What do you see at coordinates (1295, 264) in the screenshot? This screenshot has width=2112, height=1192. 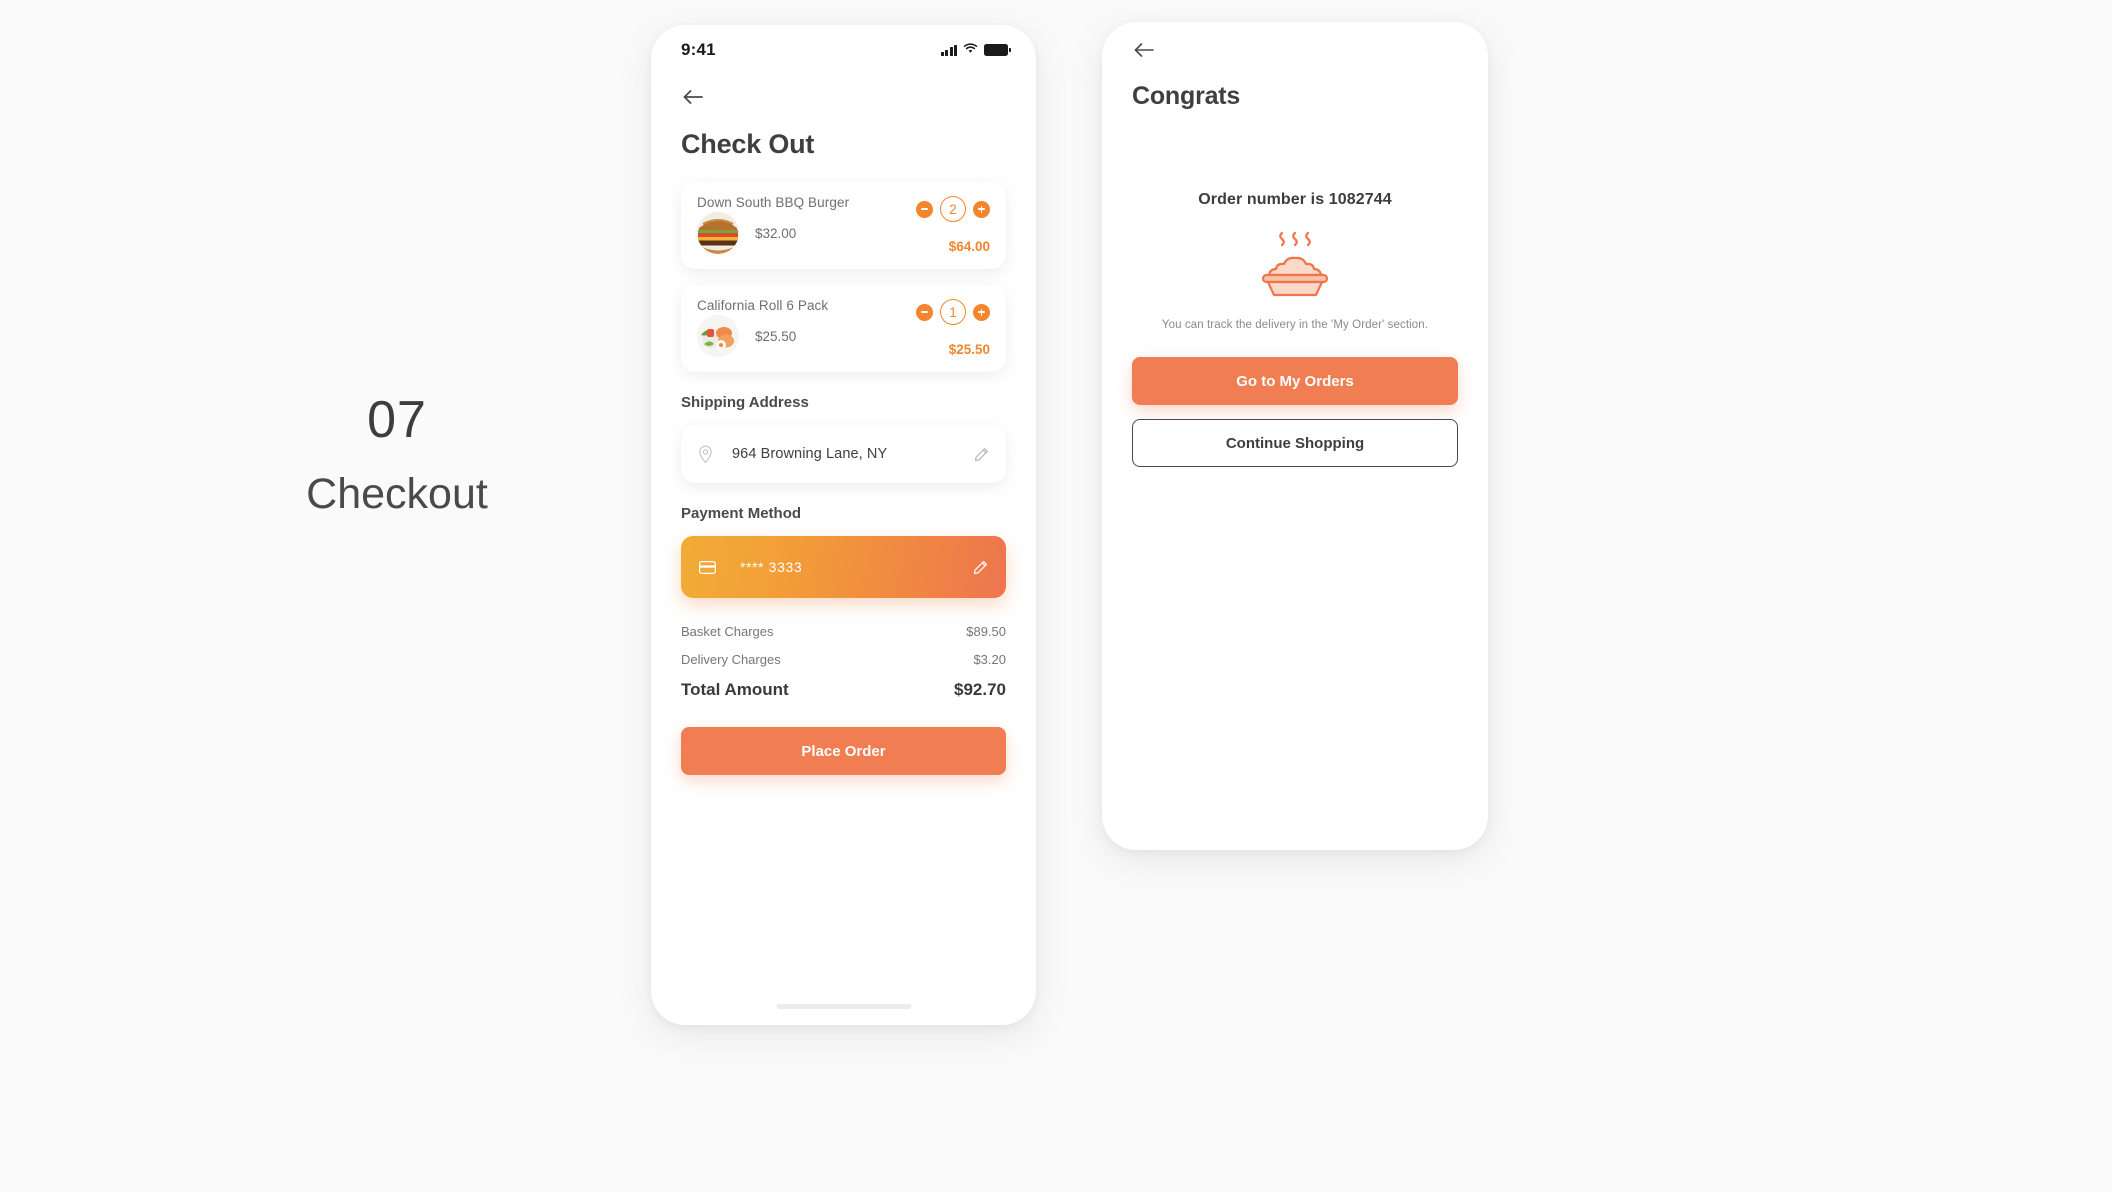 I see `steaming-food-bowl-icon` at bounding box center [1295, 264].